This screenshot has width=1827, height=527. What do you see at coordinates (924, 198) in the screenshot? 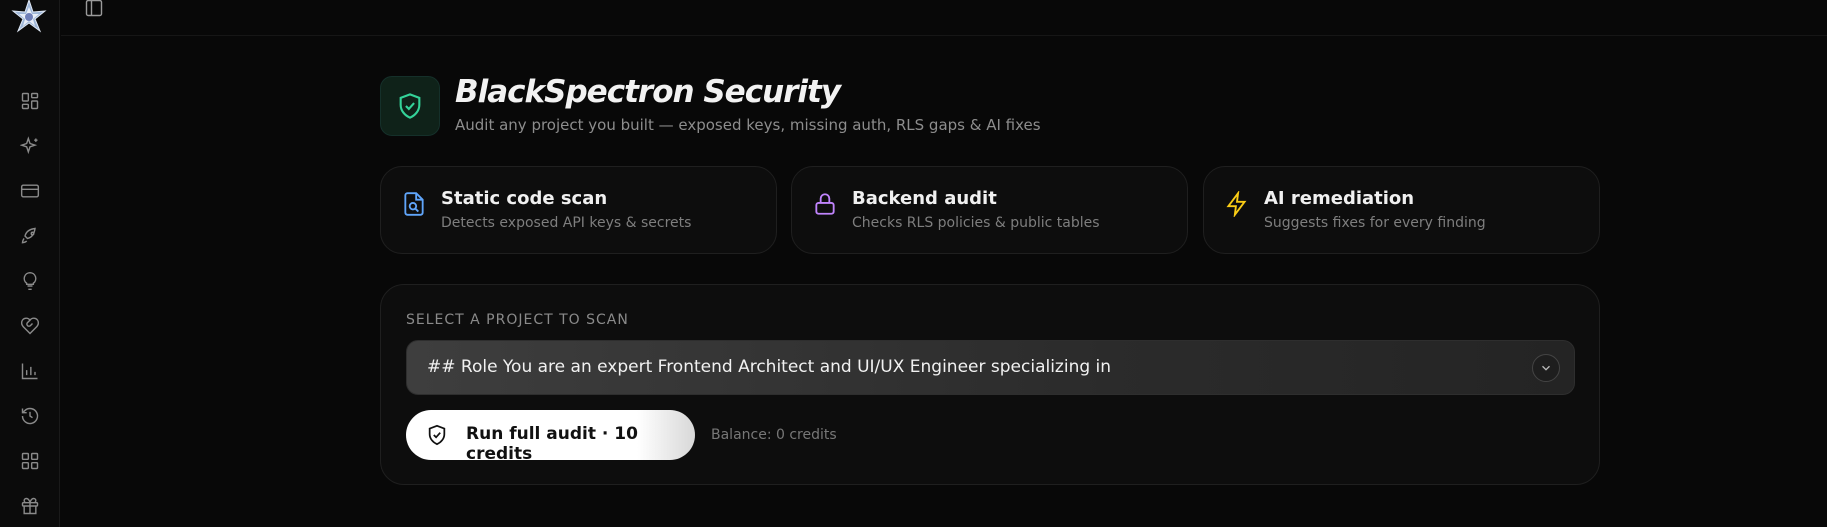
I see `feature-title: Backend audit` at bounding box center [924, 198].